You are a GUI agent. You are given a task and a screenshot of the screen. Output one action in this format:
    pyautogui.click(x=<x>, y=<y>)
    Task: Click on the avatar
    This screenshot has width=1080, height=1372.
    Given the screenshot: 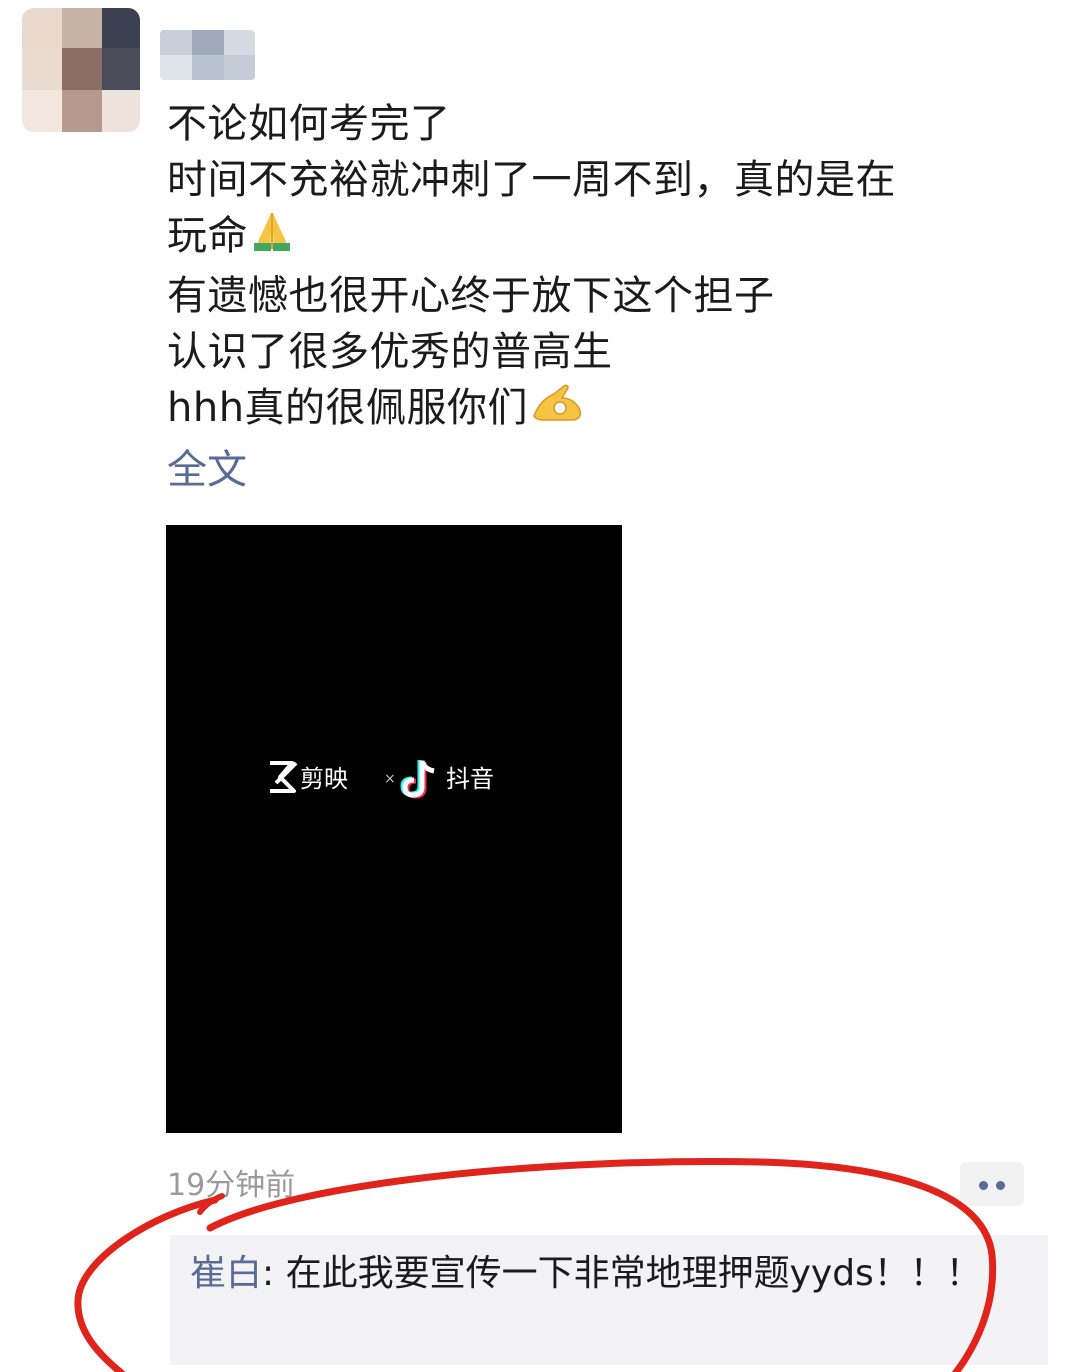 What is the action you would take?
    pyautogui.click(x=81, y=70)
    